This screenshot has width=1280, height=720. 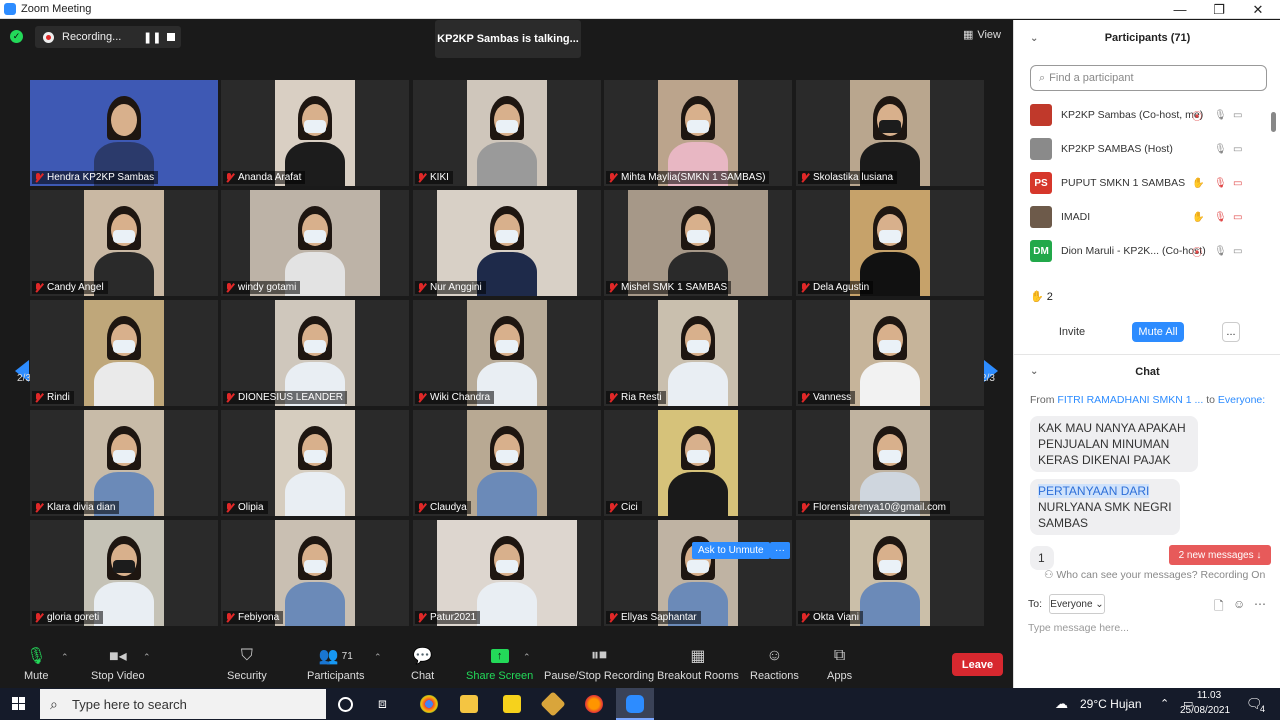 What do you see at coordinates (1273, 122) in the screenshot?
I see `participants-scrollbar` at bounding box center [1273, 122].